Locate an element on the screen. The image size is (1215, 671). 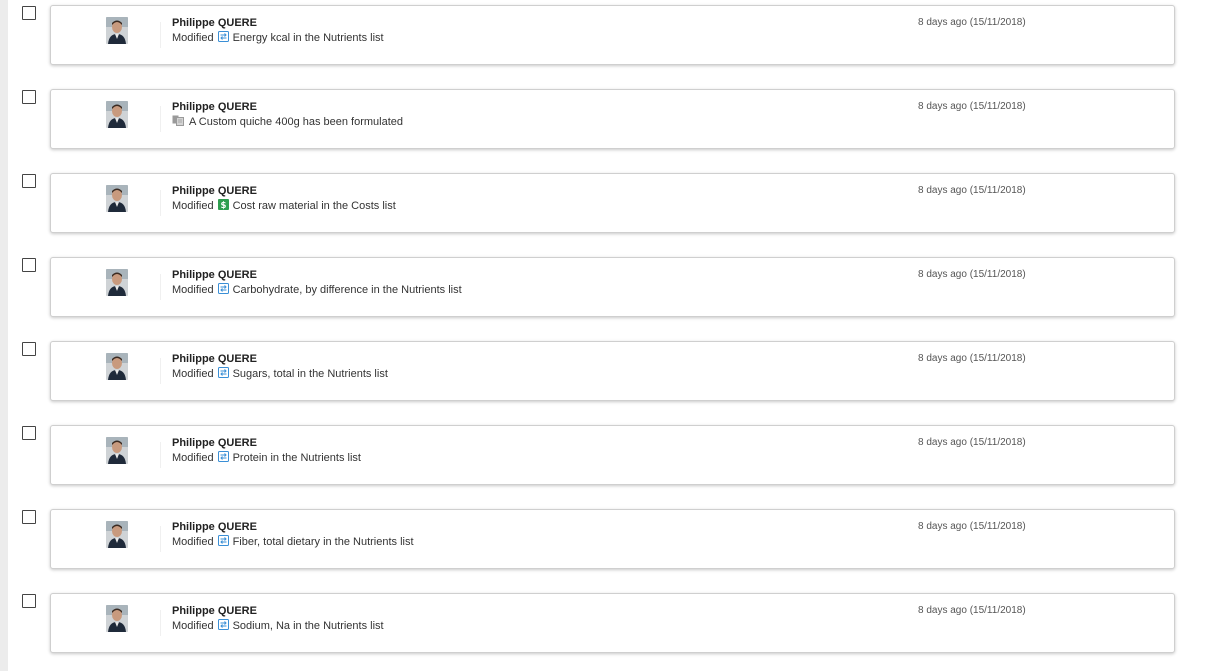
activity-object: Protein in the Nutrients list is located at coordinates (297, 458).